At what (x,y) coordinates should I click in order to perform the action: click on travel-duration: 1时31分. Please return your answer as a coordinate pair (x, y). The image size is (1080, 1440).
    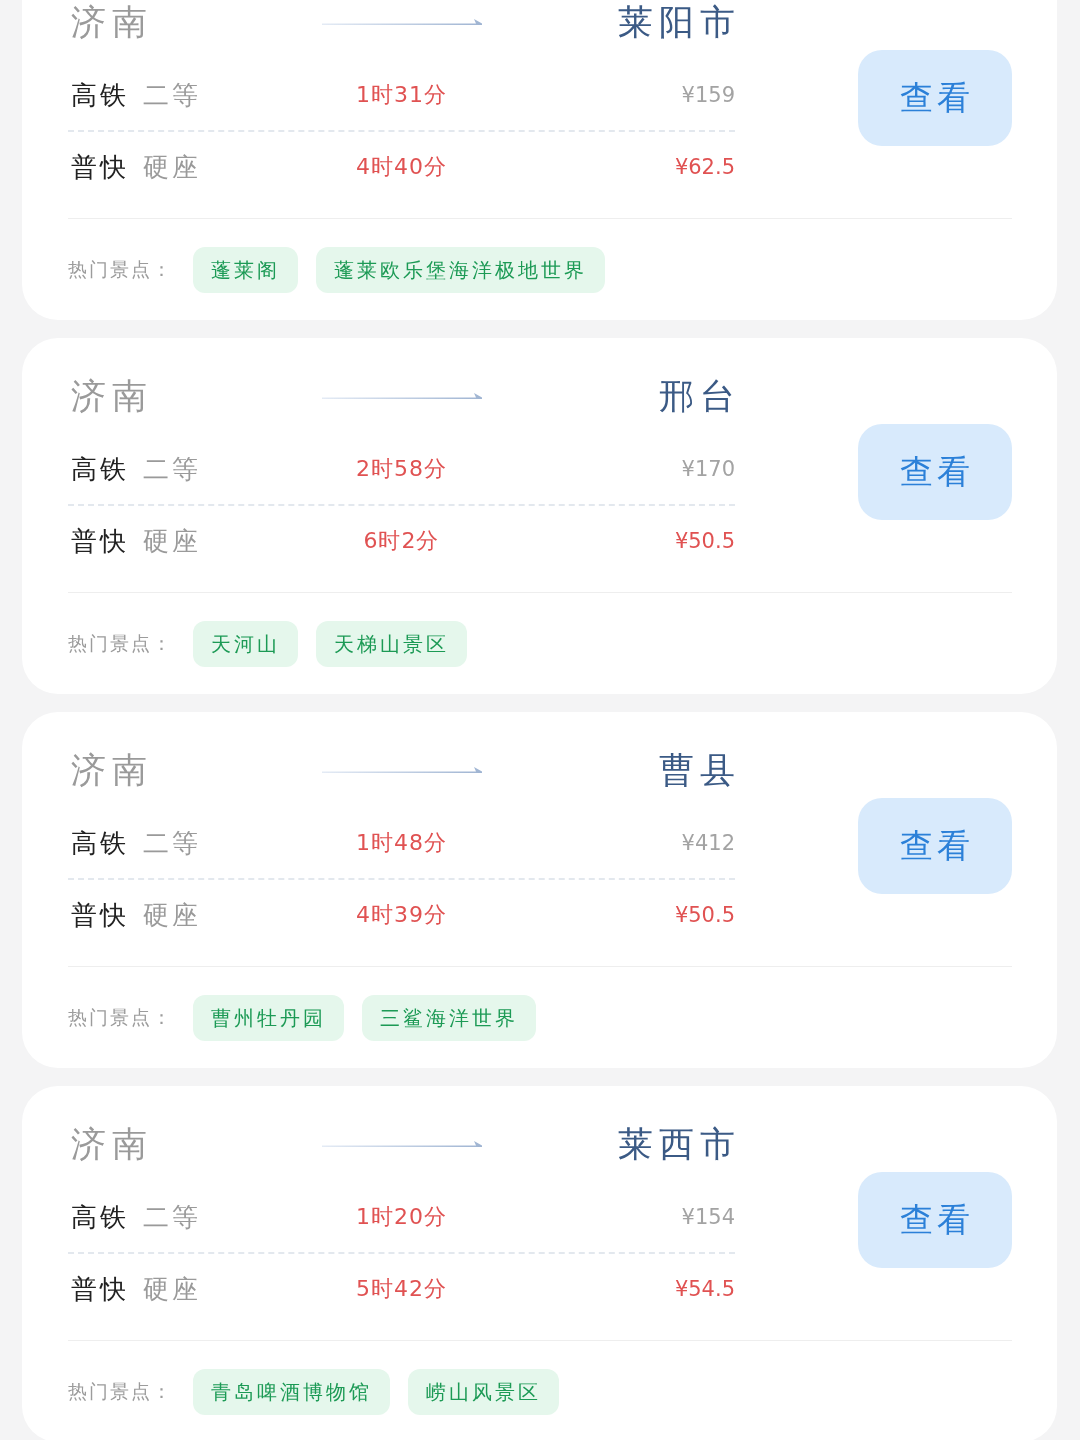
    Looking at the image, I should click on (401, 95).